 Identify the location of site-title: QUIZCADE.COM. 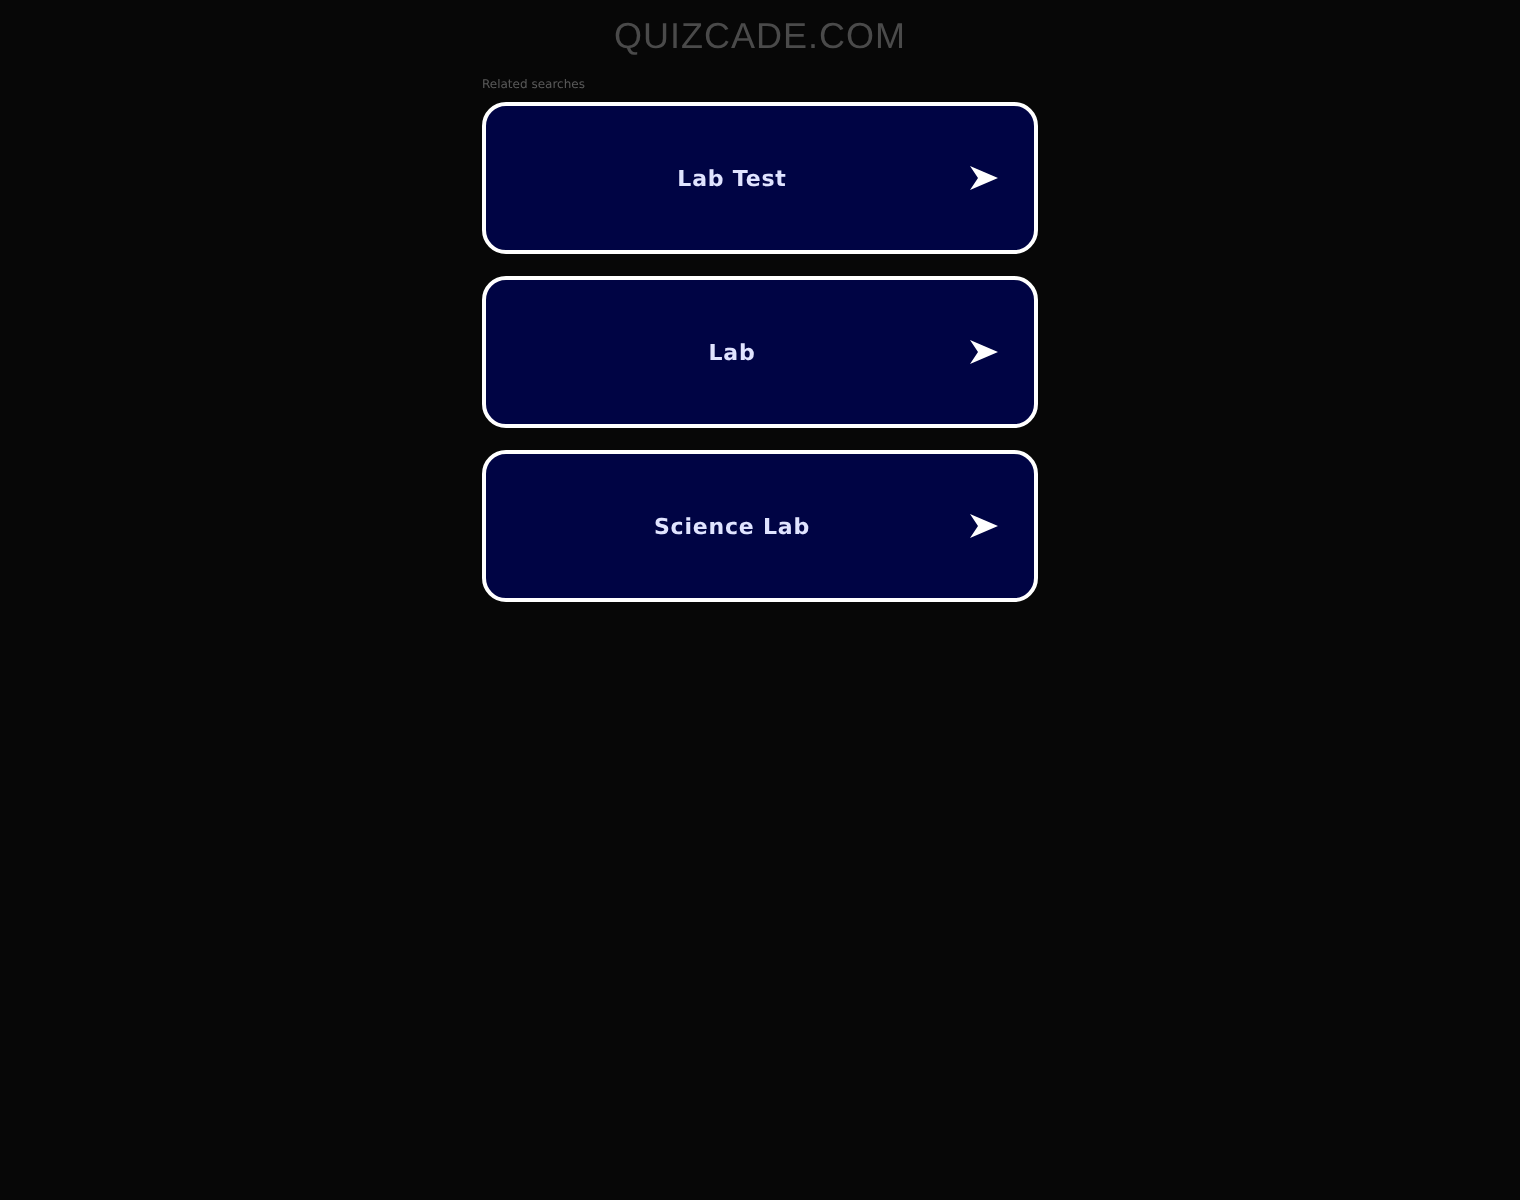
(759, 37).